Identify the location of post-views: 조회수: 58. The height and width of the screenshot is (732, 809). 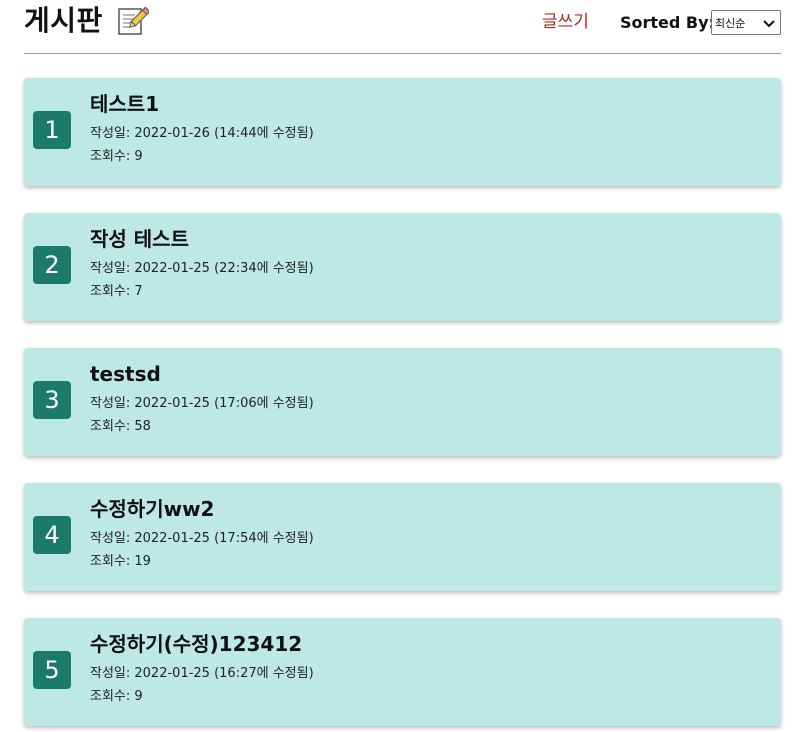
(120, 426).